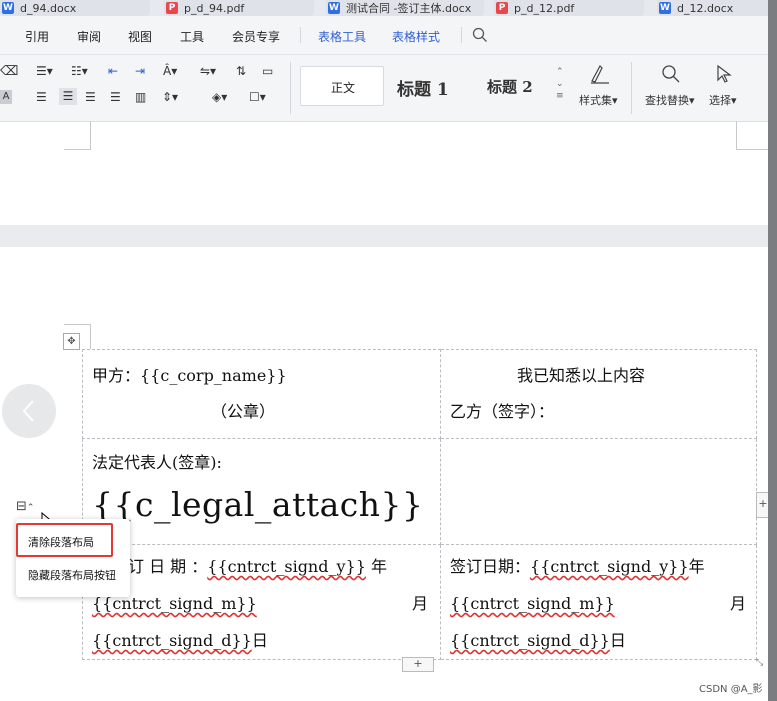 Image resolution: width=777 pixels, height=701 pixels. I want to click on sign-month-field: {{cntrct_signd_m}}, so click(532, 603).